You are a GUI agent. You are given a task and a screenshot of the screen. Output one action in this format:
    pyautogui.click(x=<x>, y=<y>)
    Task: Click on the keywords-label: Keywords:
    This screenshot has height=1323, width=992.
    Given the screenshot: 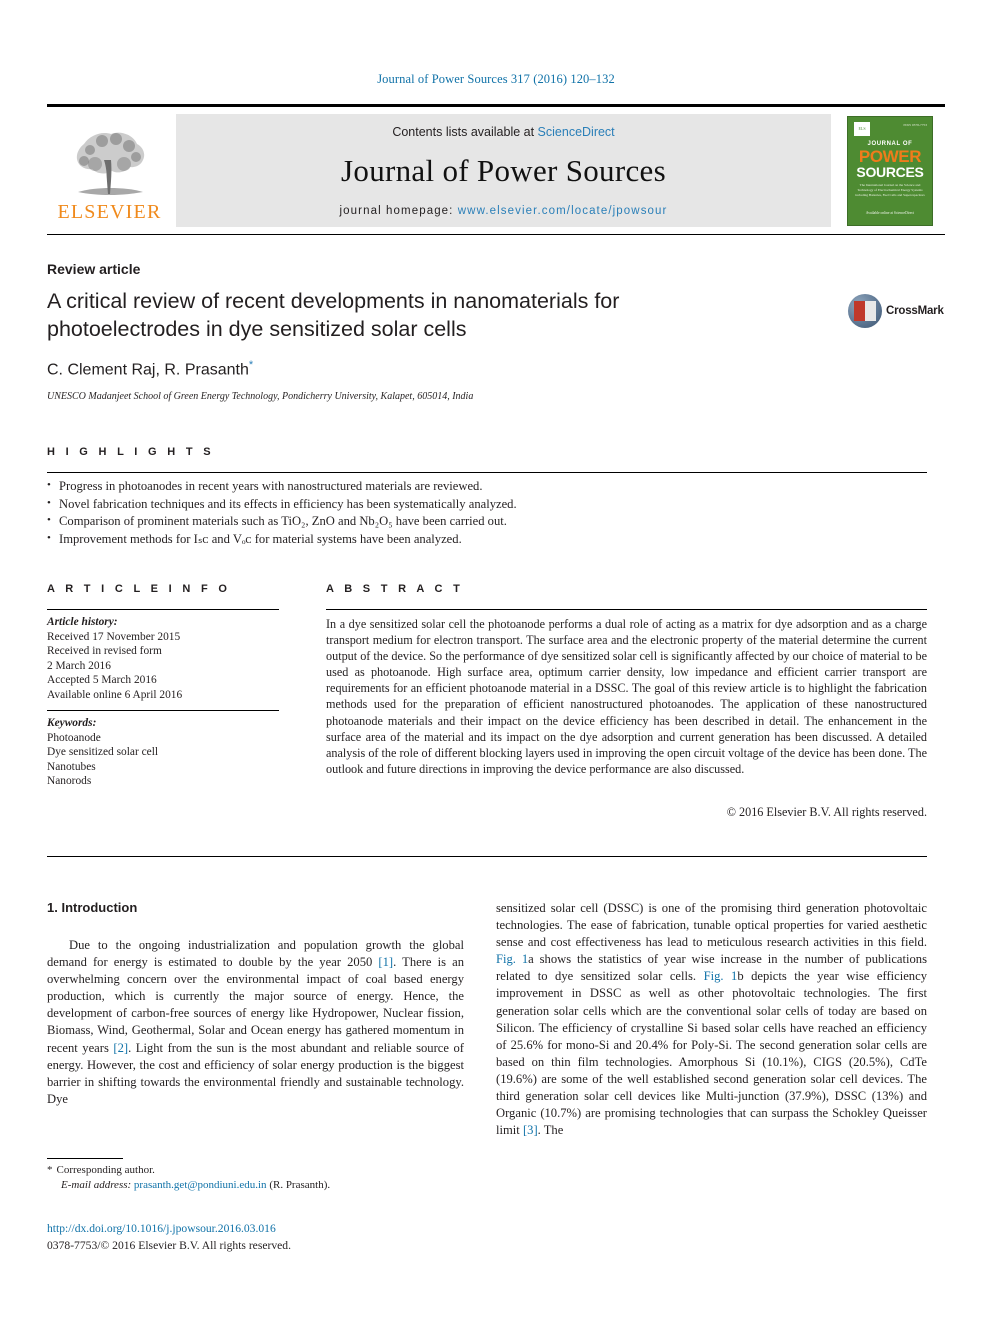 What is the action you would take?
    pyautogui.click(x=72, y=723)
    